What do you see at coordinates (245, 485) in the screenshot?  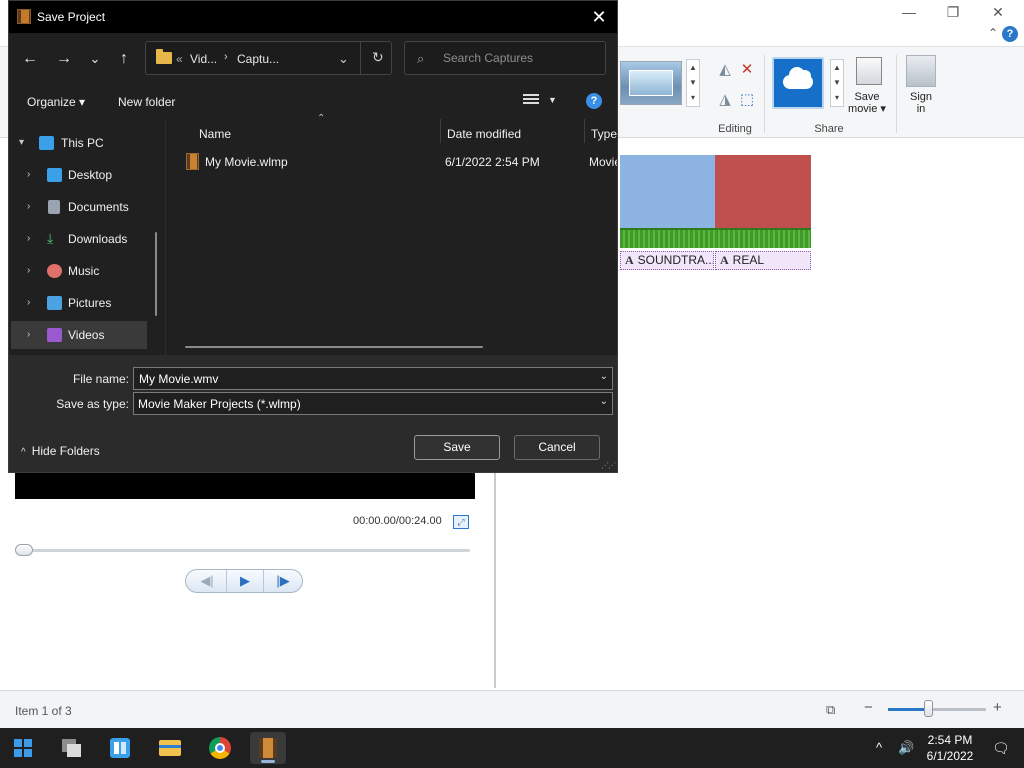 I see `video-preview` at bounding box center [245, 485].